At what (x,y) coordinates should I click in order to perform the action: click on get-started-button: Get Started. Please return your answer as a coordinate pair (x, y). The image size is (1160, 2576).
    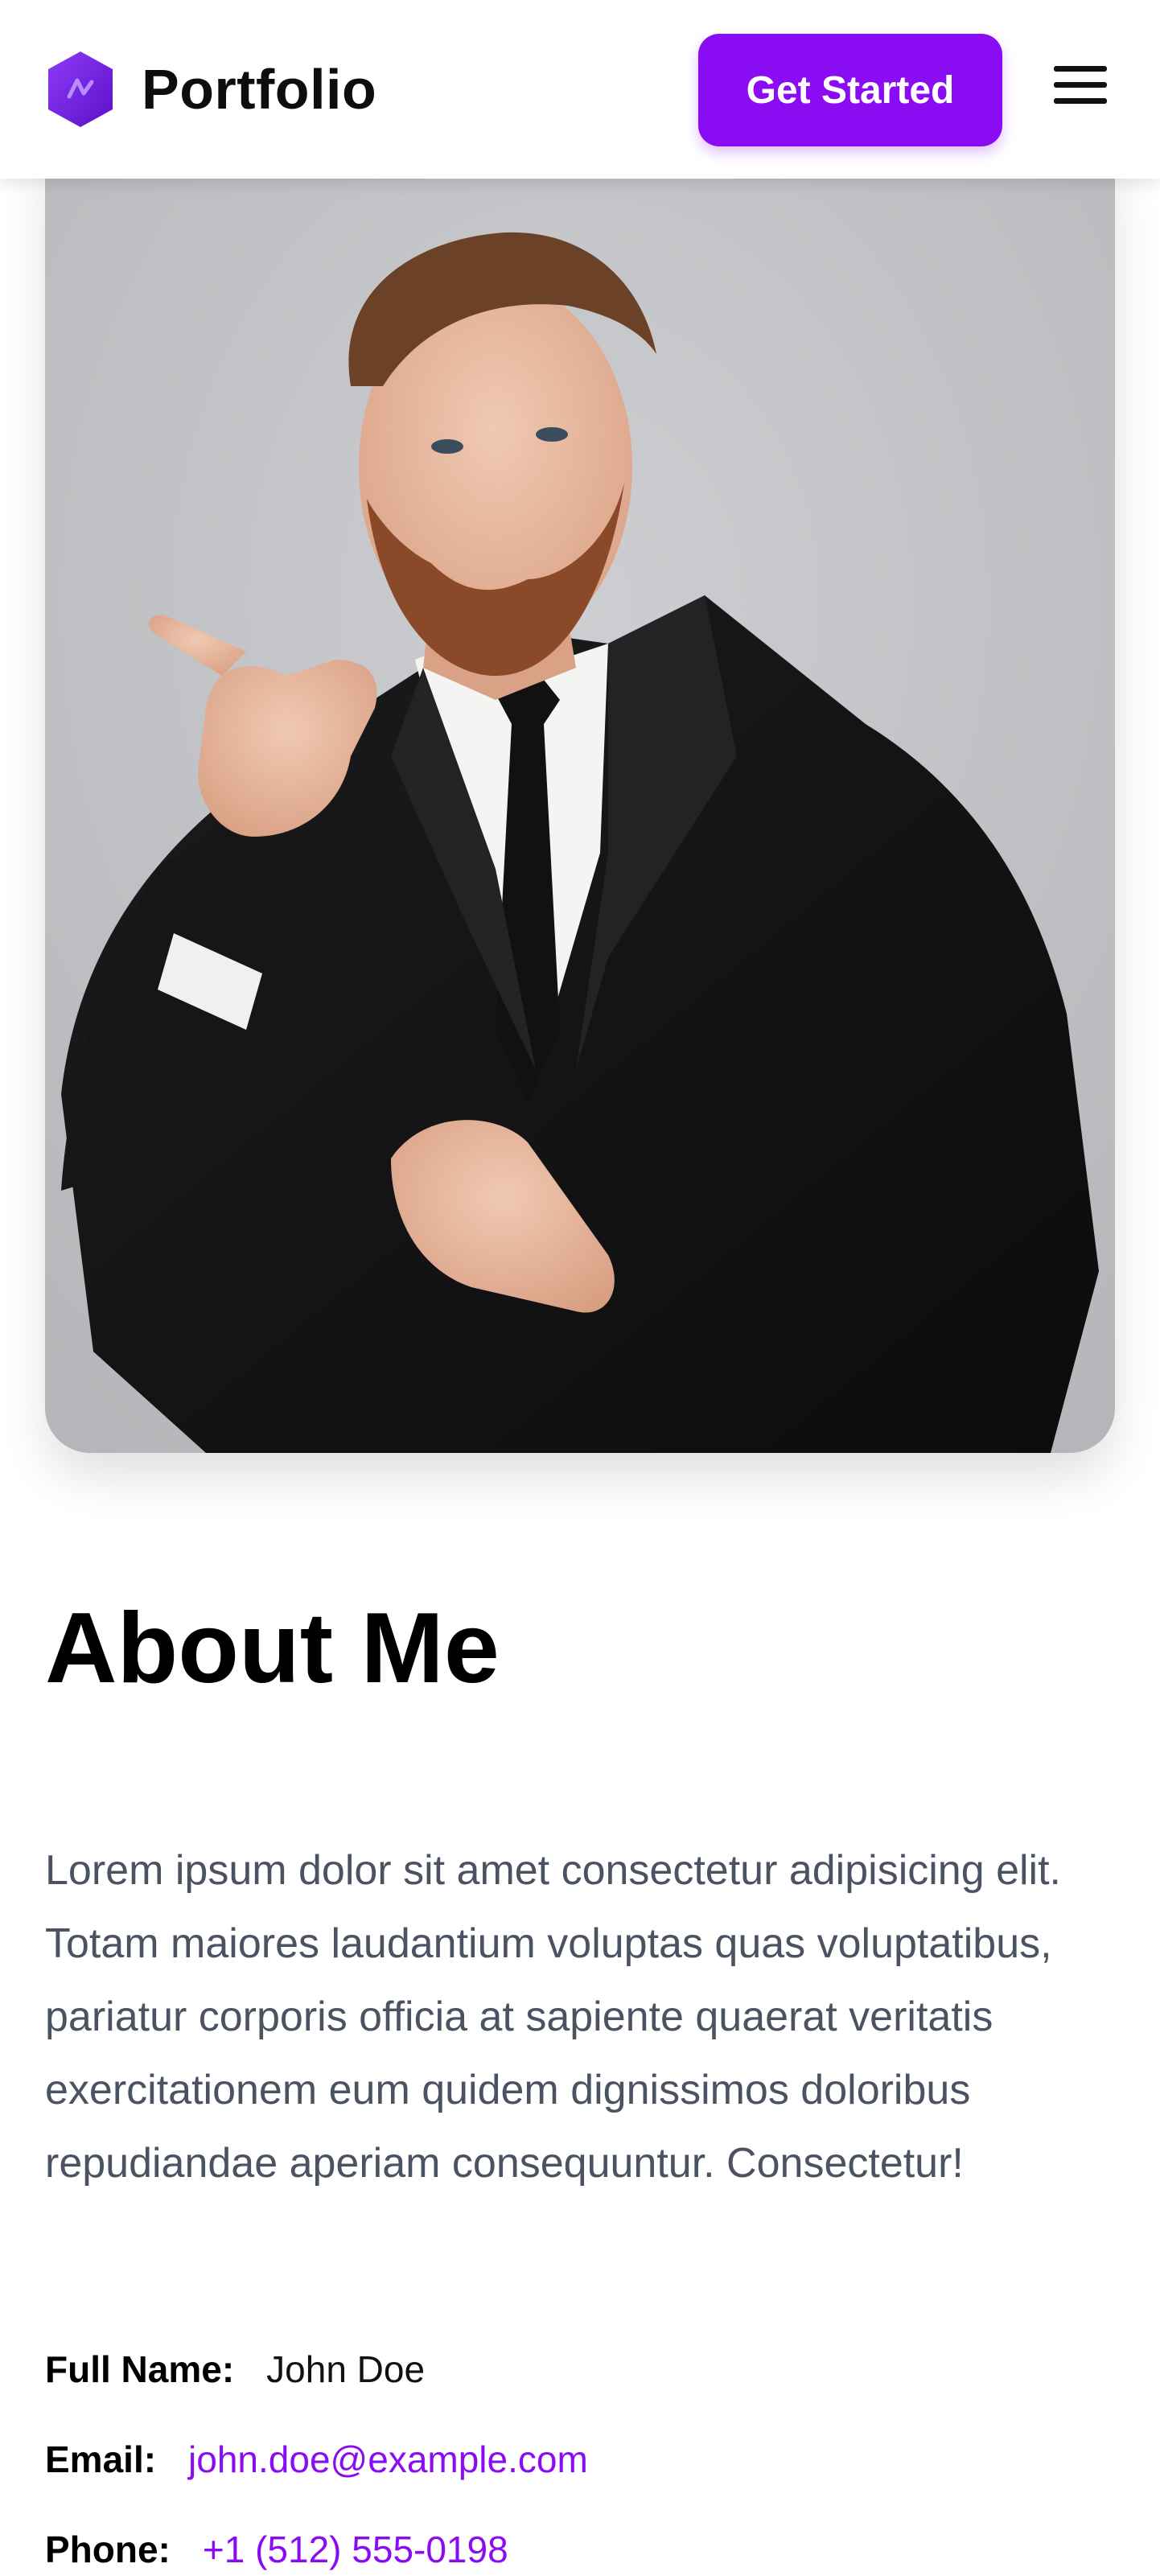
    Looking at the image, I should click on (850, 90).